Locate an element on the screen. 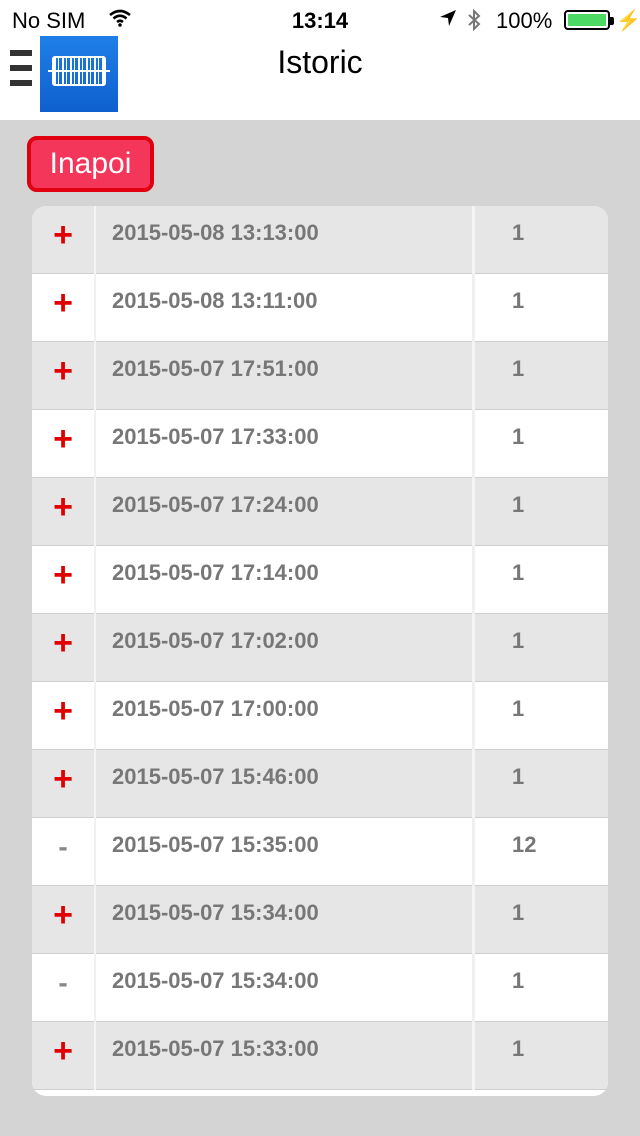  battery-percent: 100% is located at coordinates (524, 20).